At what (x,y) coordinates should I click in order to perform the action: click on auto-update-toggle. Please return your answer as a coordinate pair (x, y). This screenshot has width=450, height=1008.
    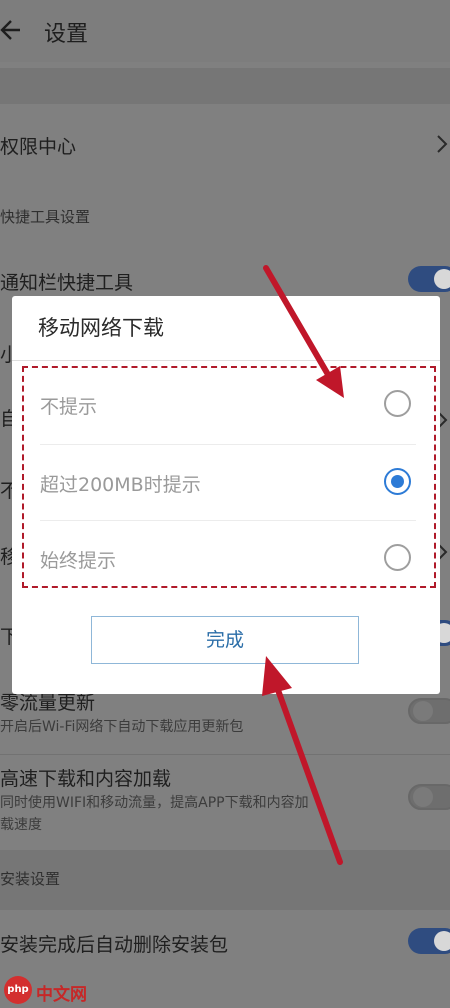
    Looking at the image, I should click on (429, 711).